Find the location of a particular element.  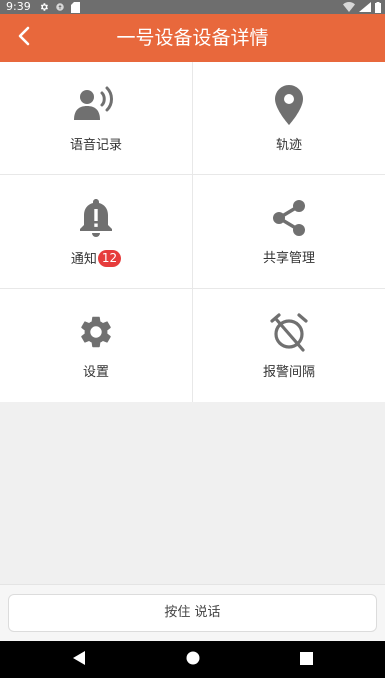

bell-icon is located at coordinates (96, 218).